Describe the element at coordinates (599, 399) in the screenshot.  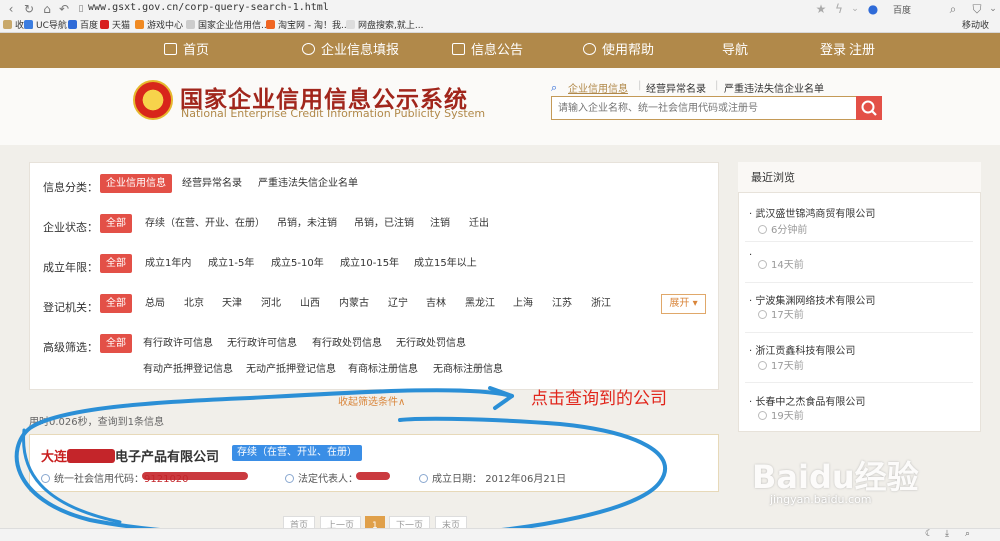
I see `annotation-text: 点击查询到的公司` at that location.